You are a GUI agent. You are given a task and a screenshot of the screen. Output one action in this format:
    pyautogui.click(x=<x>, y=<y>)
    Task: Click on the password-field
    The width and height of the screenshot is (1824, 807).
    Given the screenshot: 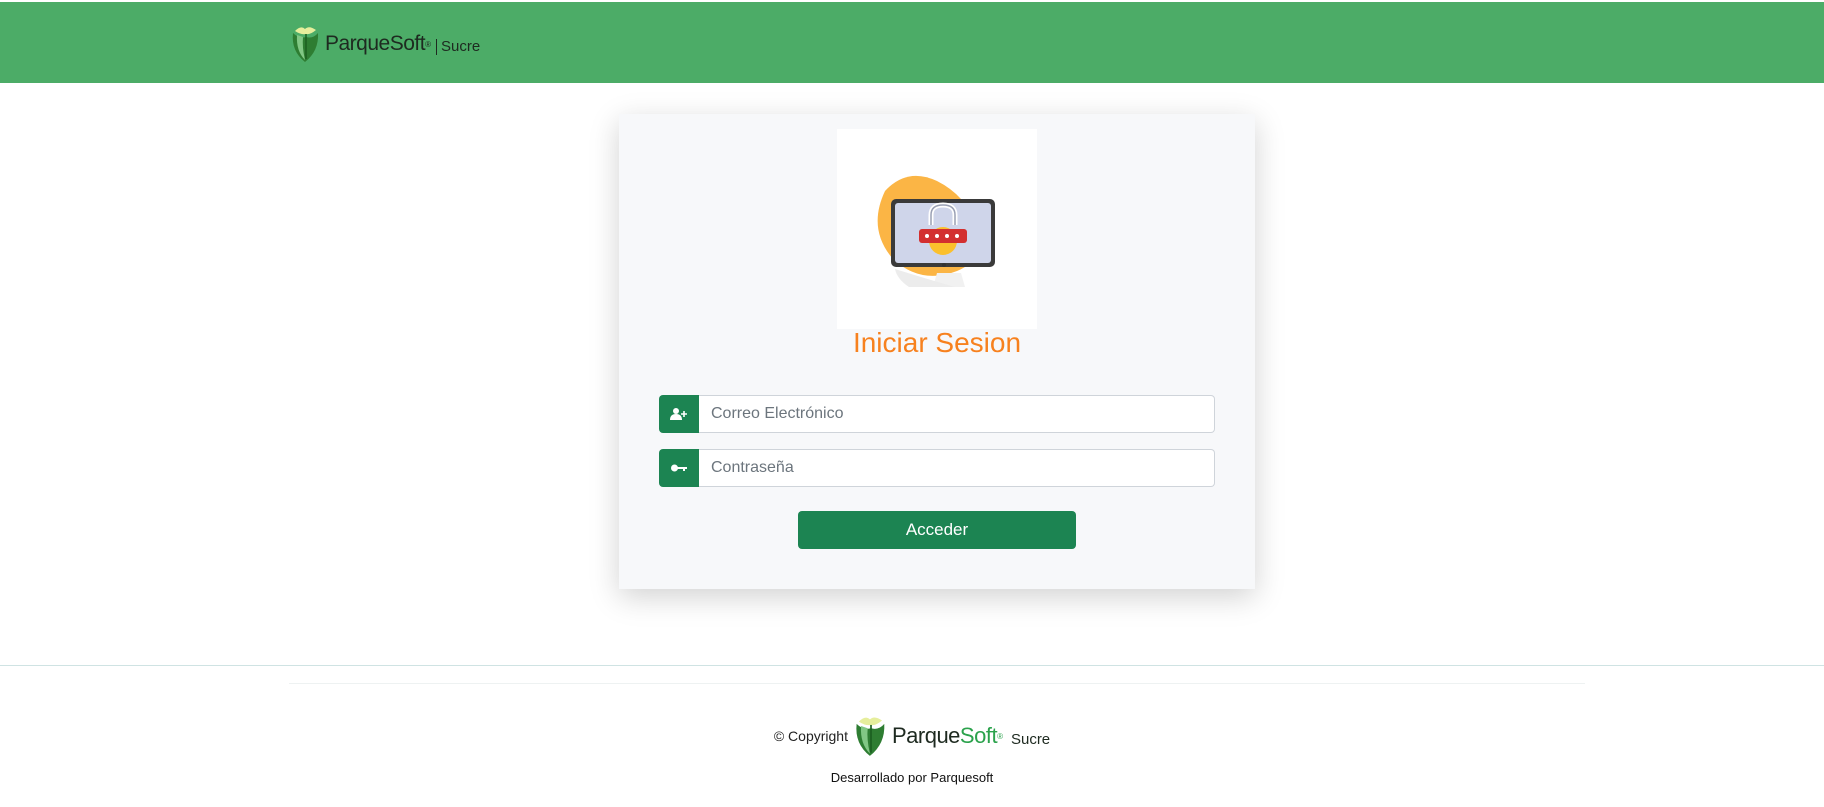 What is the action you would take?
    pyautogui.click(x=937, y=468)
    